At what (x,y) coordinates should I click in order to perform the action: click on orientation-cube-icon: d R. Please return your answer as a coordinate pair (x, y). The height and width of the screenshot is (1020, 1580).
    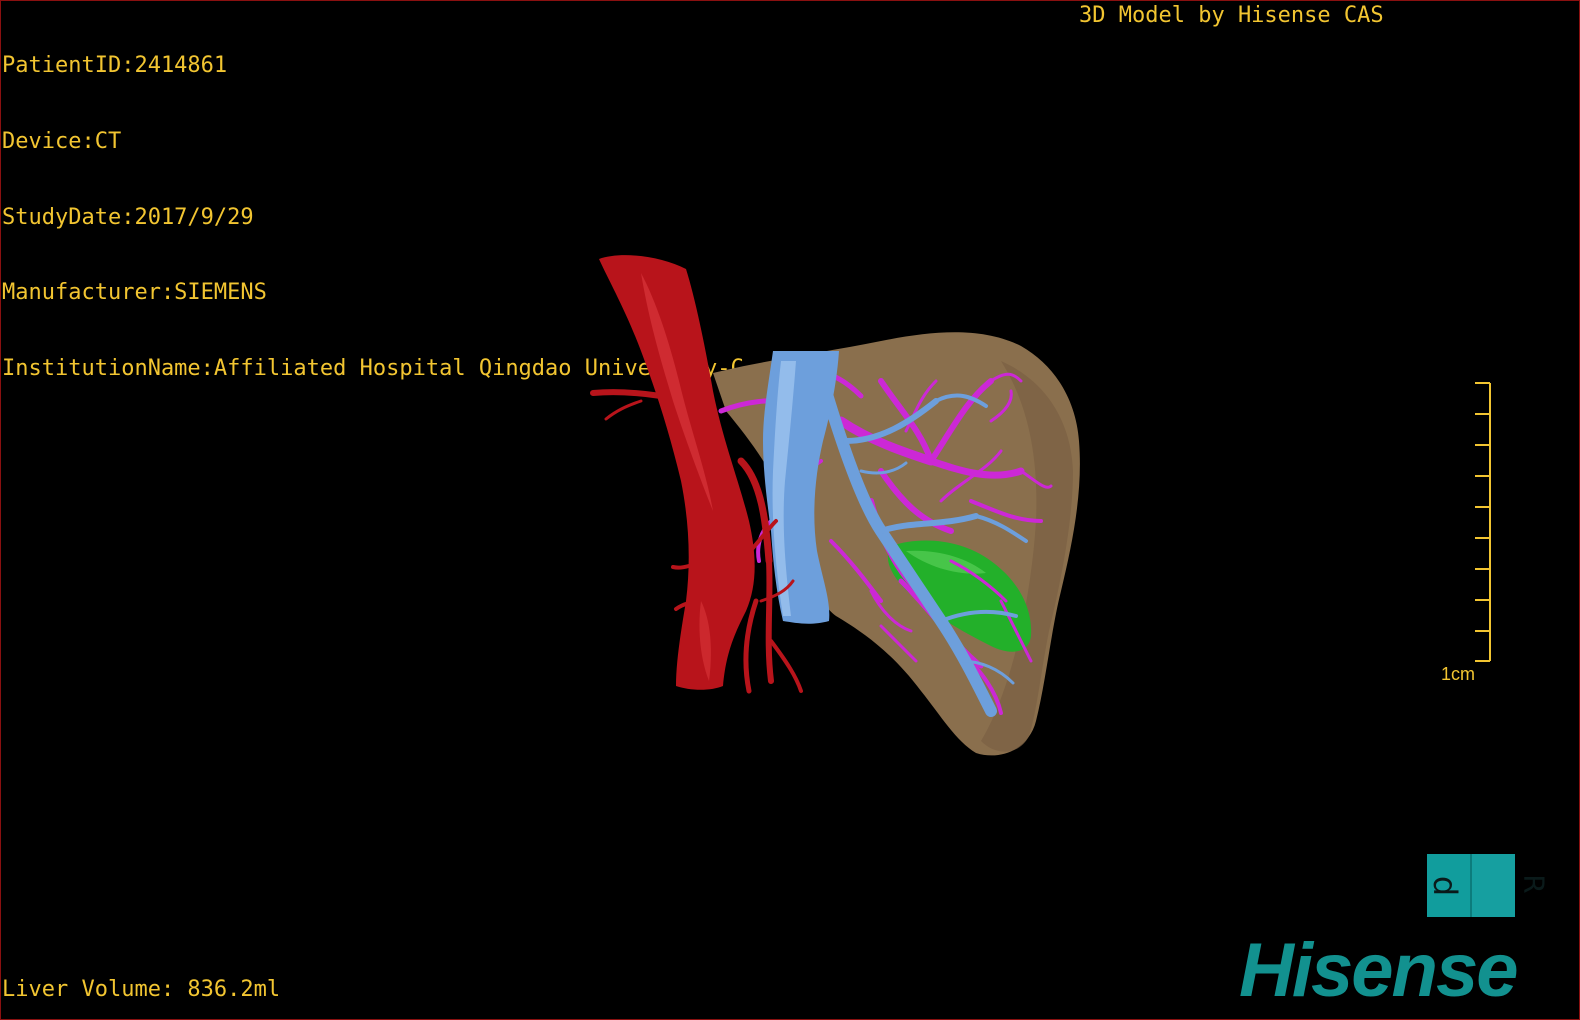
    Looking at the image, I should click on (1488, 885).